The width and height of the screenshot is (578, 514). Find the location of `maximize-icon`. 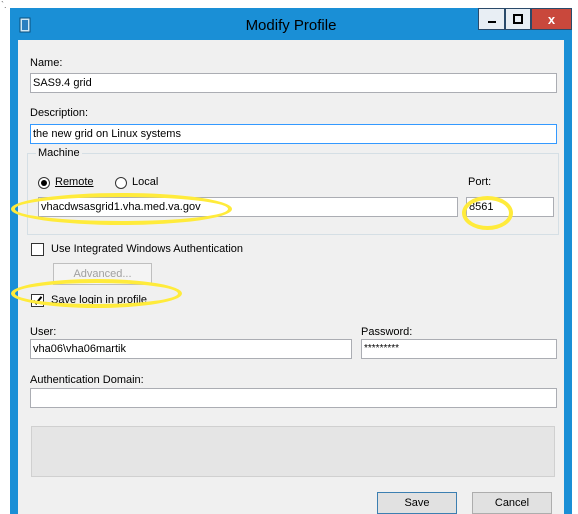

maximize-icon is located at coordinates (518, 19).